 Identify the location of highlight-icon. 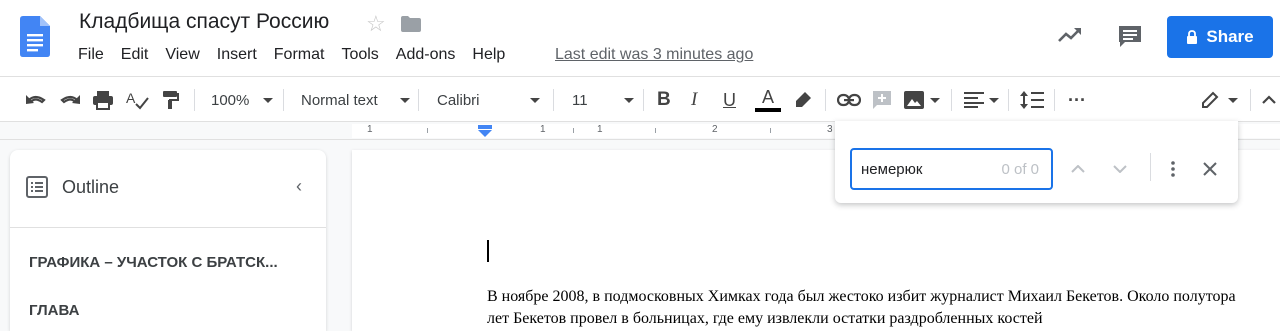
(803, 100).